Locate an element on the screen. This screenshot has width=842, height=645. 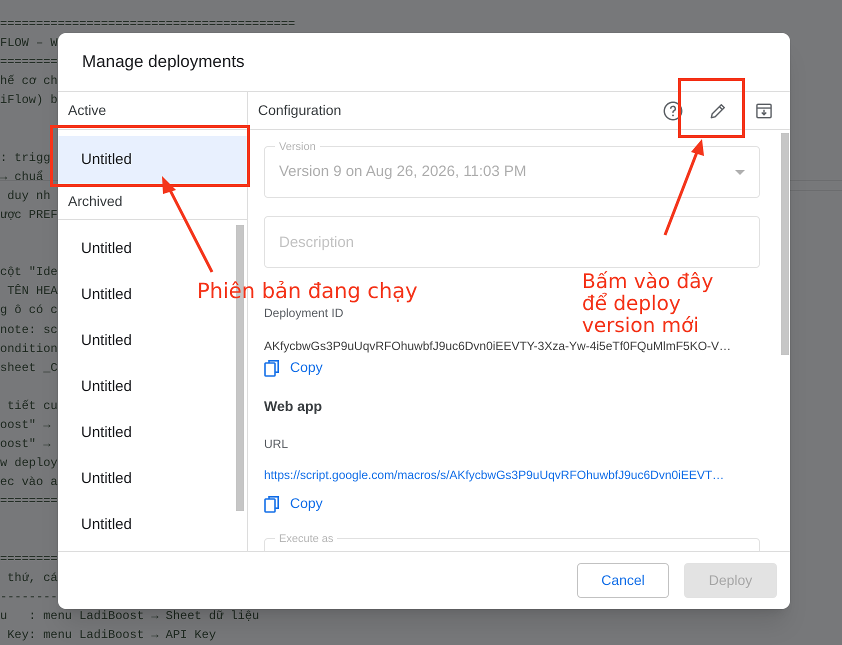
panel-heading: Configuration is located at coordinates (300, 110).